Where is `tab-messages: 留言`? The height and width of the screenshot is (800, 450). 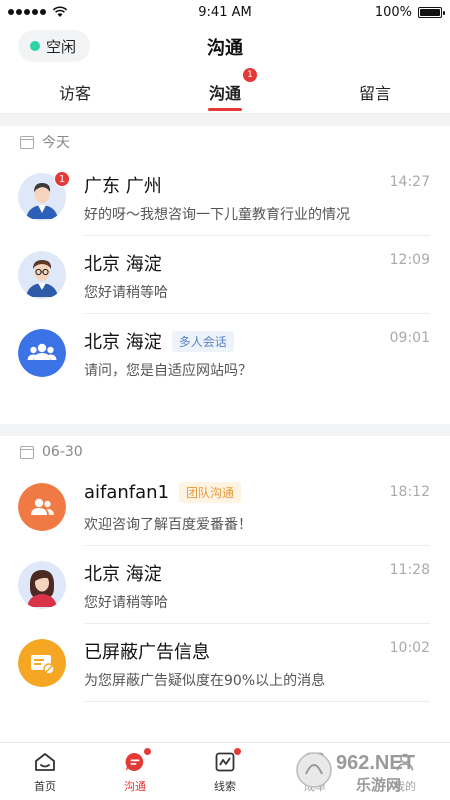
tab-messages: 留言 is located at coordinates (375, 91).